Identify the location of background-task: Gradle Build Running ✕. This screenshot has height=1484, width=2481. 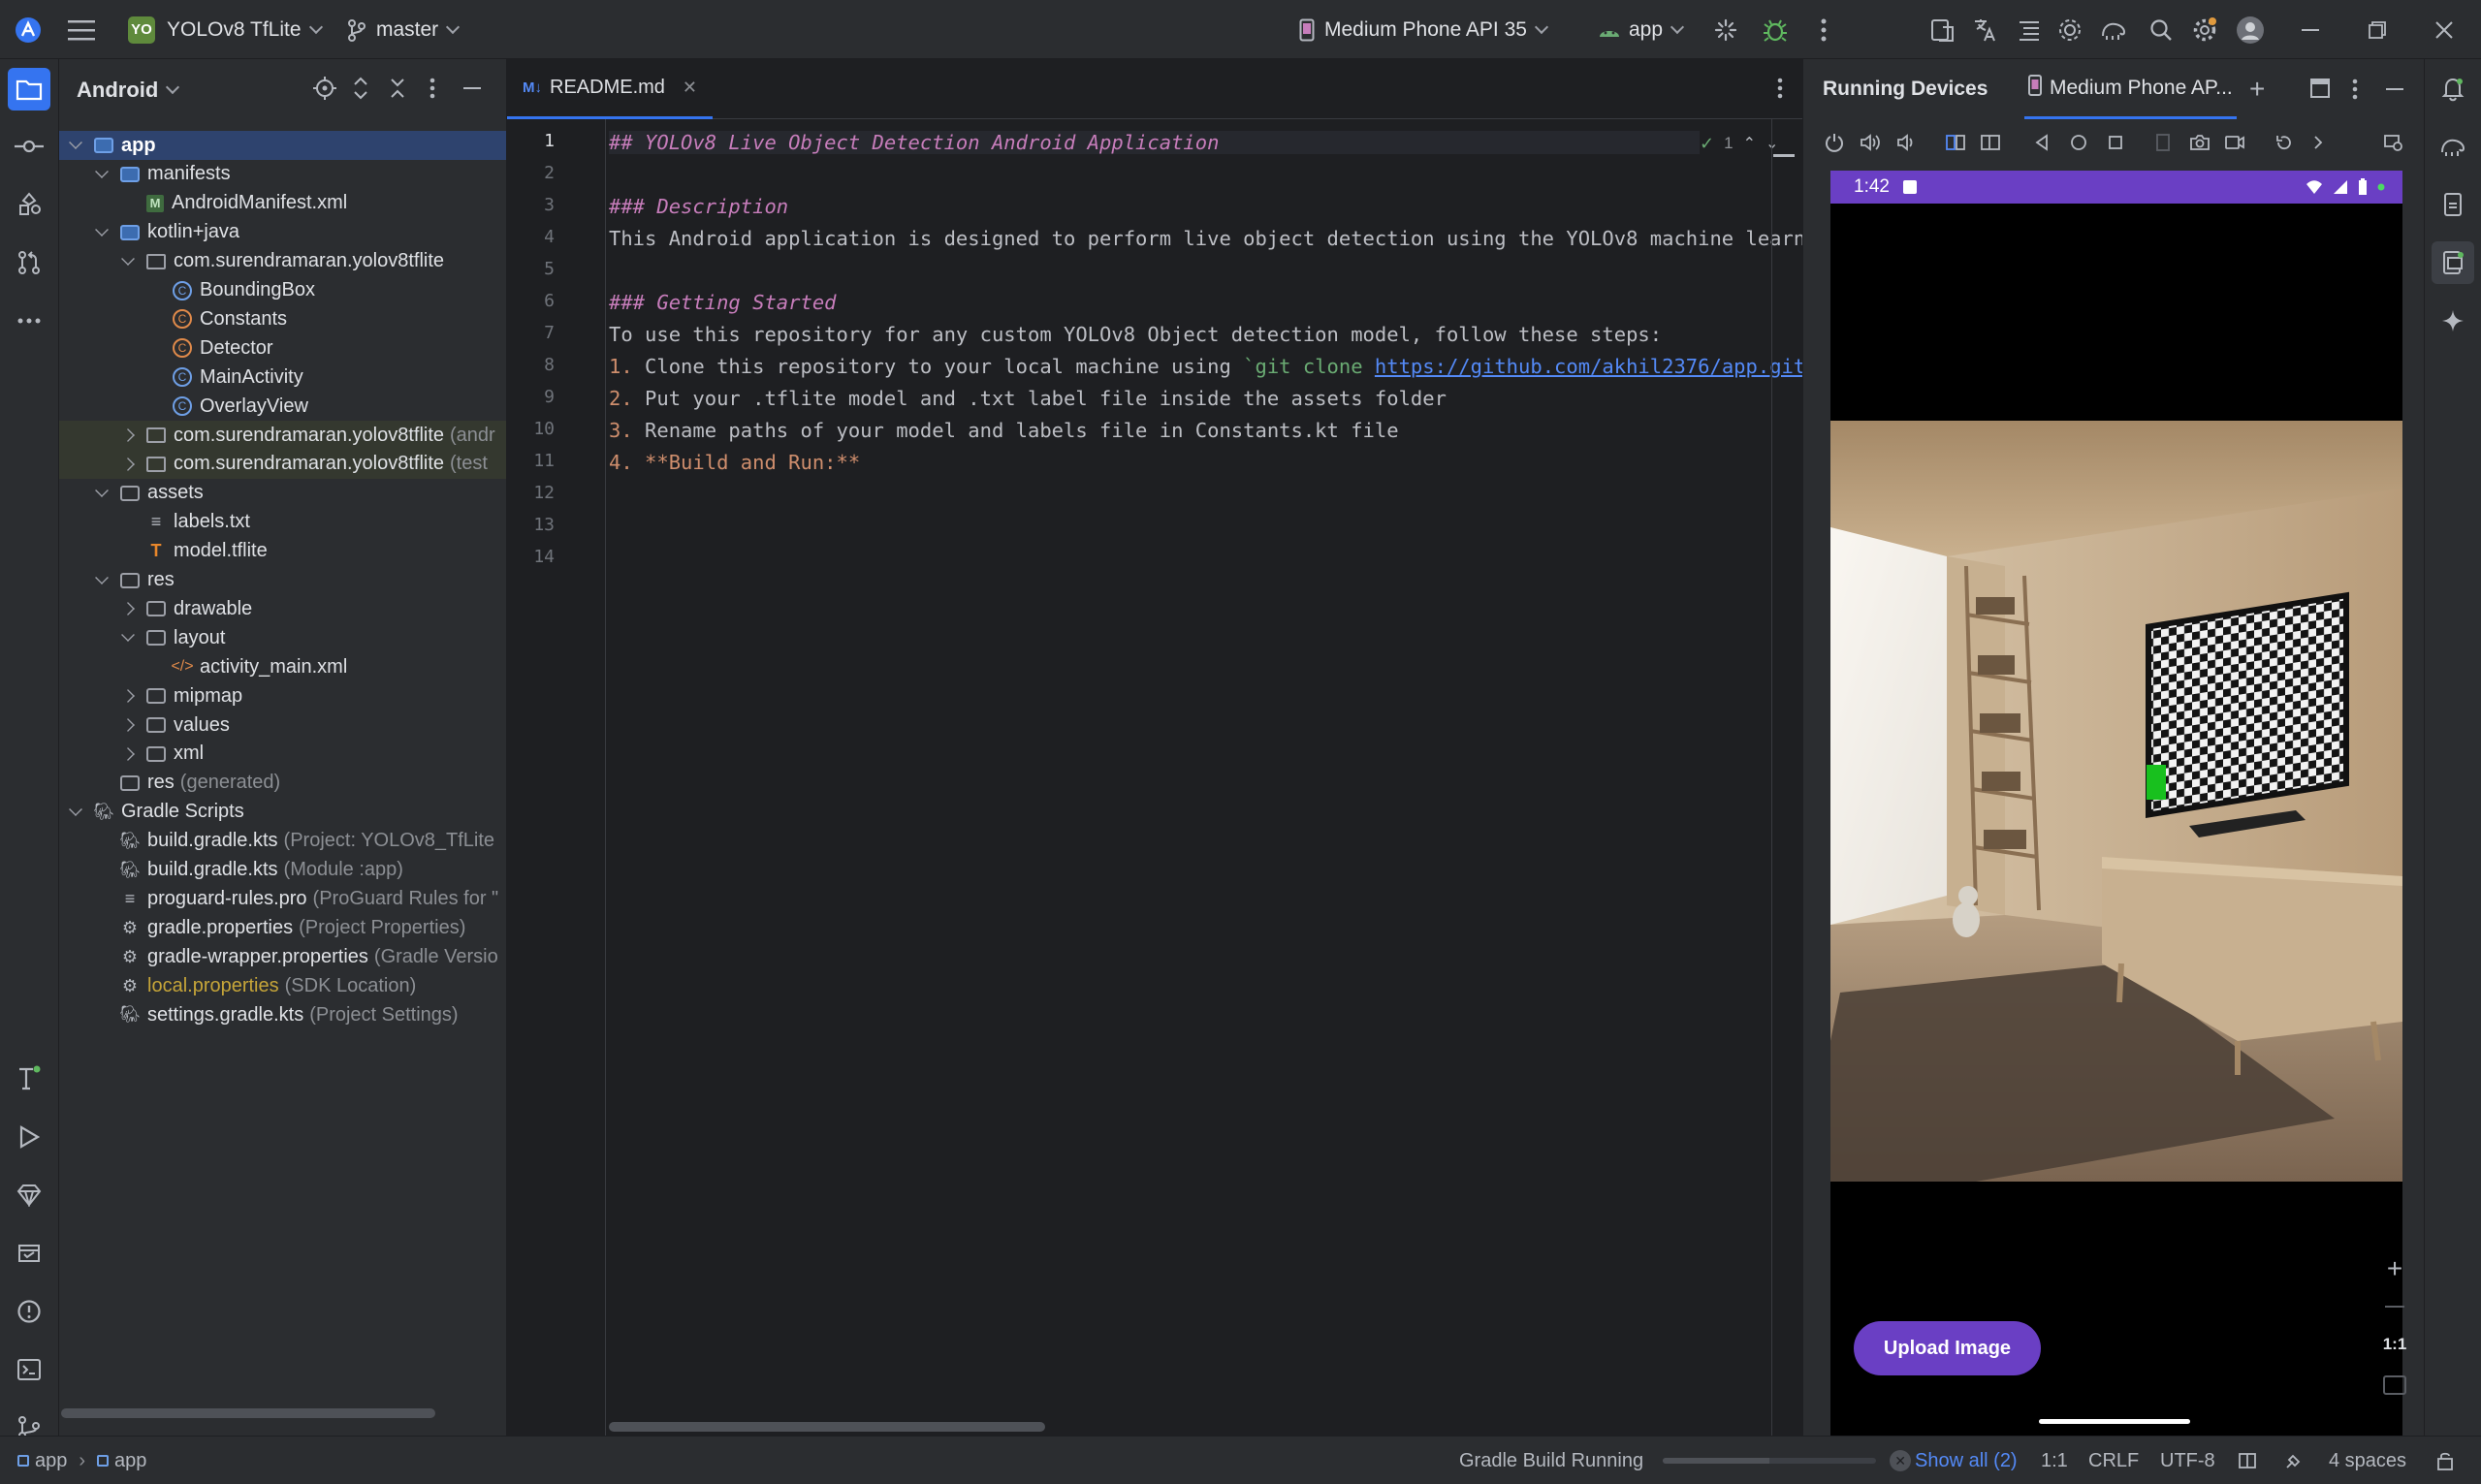
(1685, 1461).